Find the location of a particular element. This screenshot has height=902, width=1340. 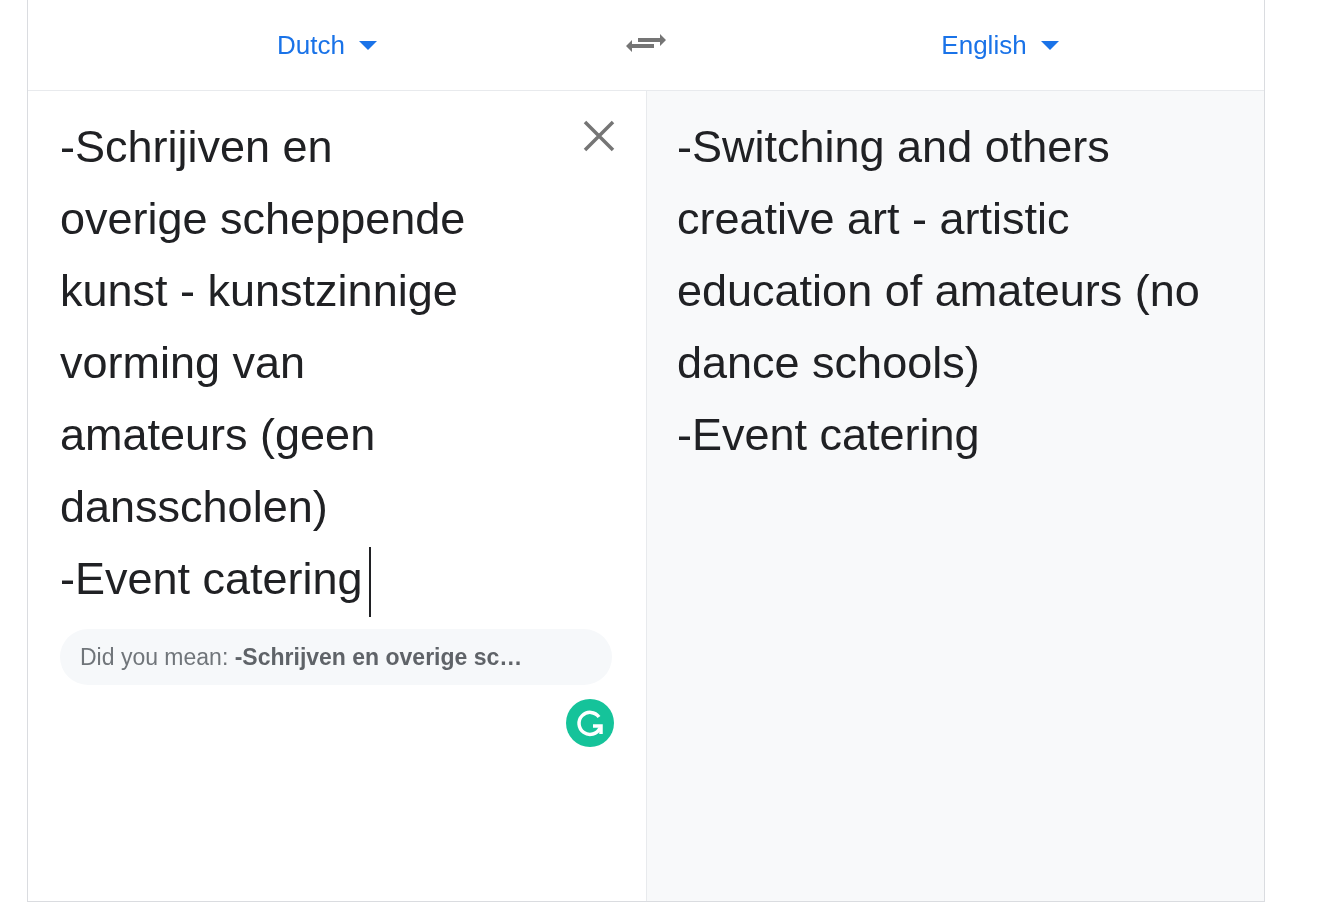

source-language-dropdown: Dutch is located at coordinates (327, 45).